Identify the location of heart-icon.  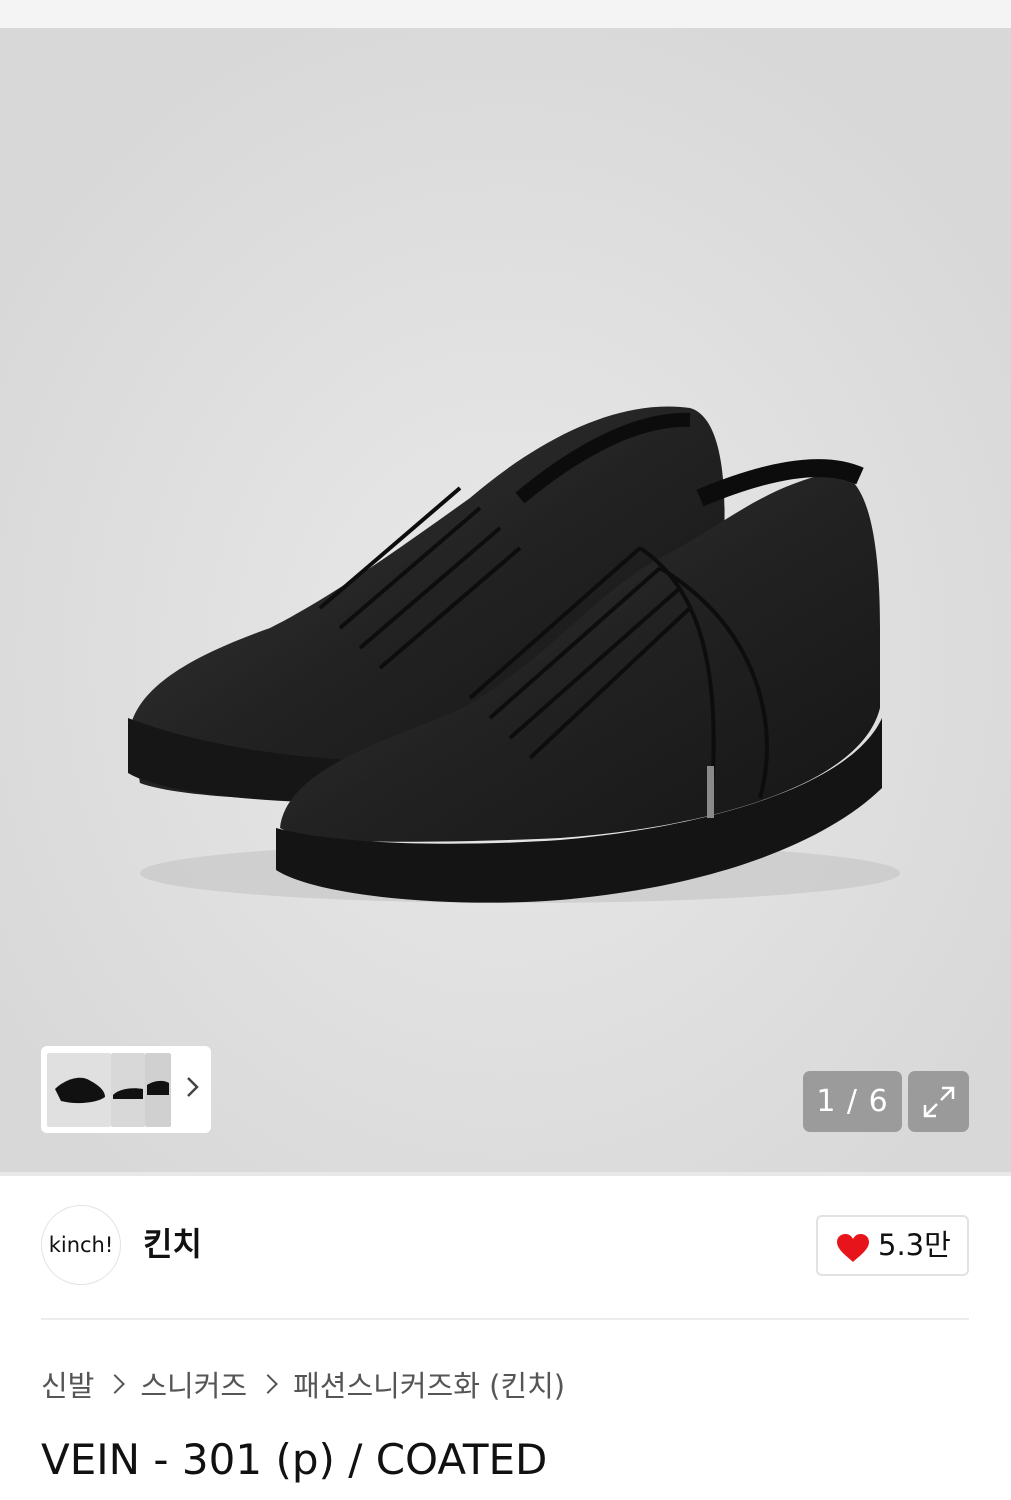
(853, 1248).